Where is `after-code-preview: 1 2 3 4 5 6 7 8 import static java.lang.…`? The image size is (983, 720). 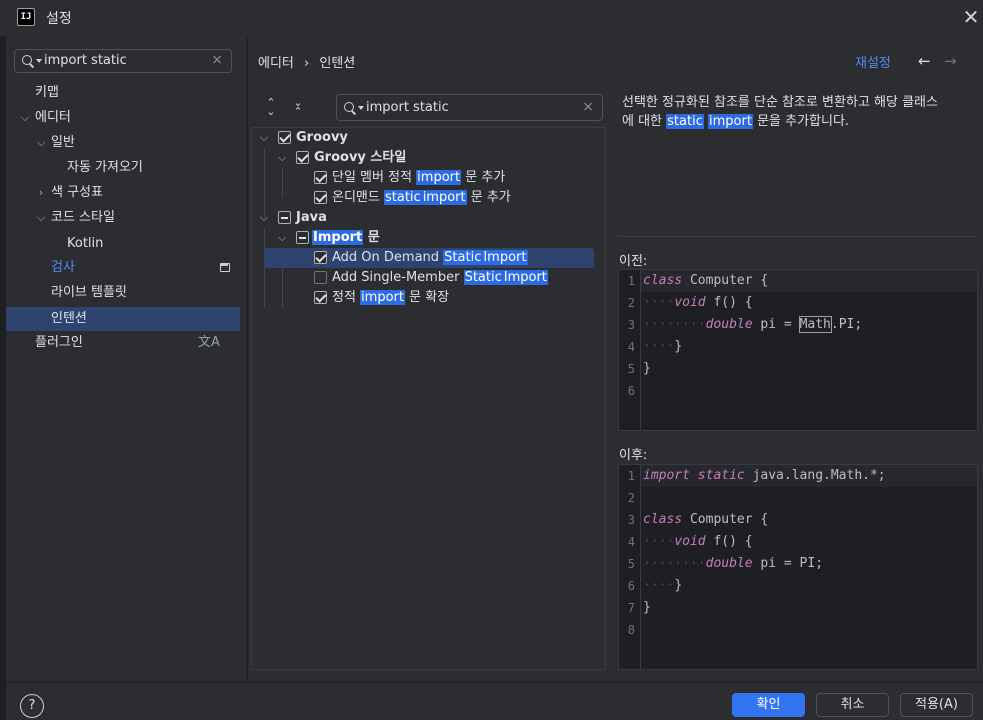
after-code-preview: 1 2 3 4 5 6 7 8 import static java.lang.… is located at coordinates (798, 567).